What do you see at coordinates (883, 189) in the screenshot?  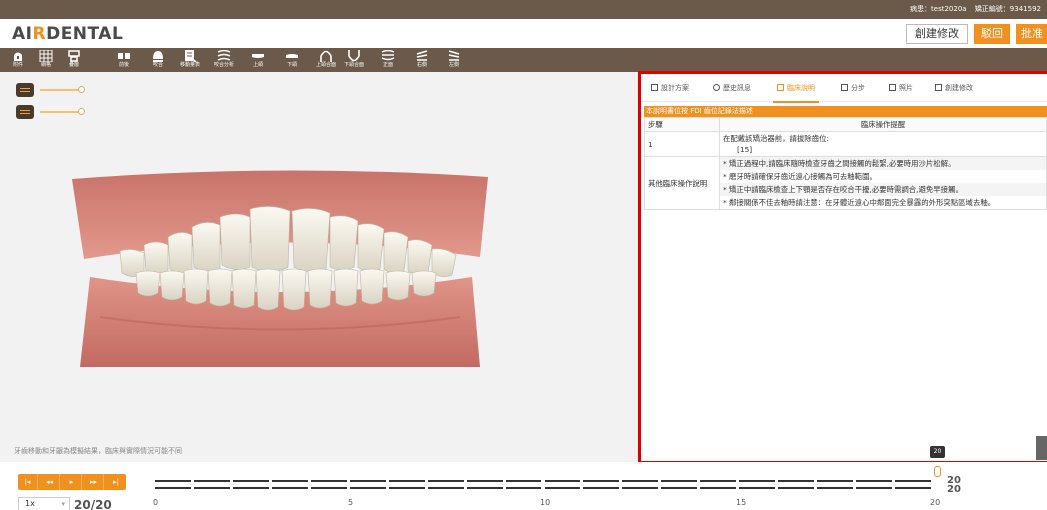 I see `instruction-line: * 矯正中請臨床檢查上下顎是否存在咬合干擾,必要時需調合,避免早接觸。` at bounding box center [883, 189].